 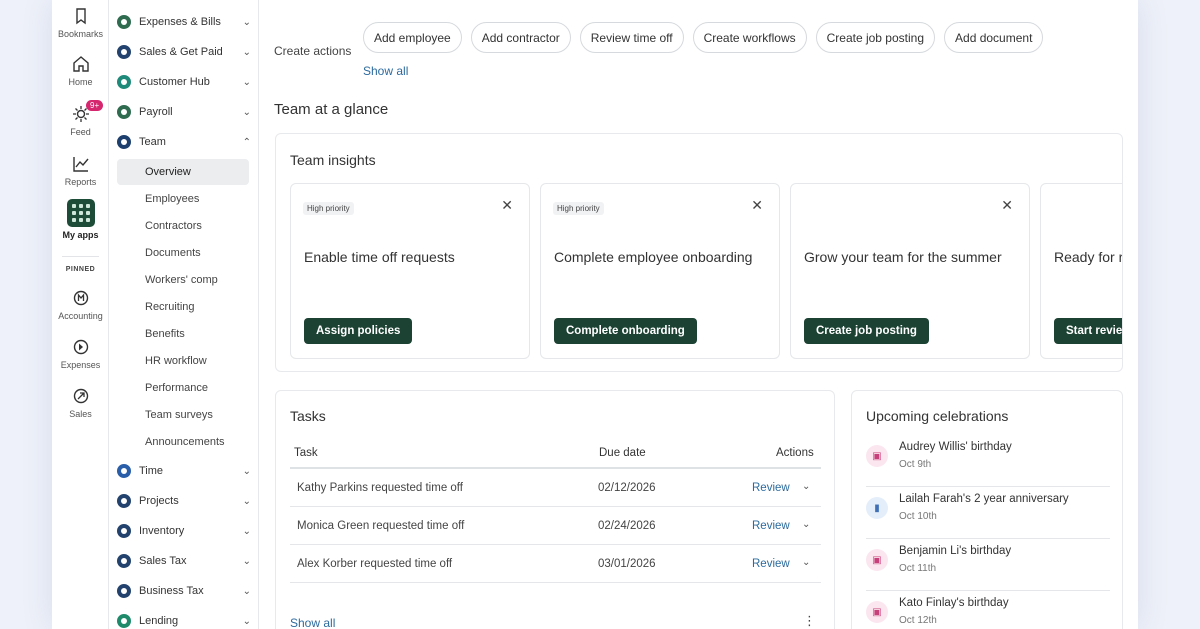 I want to click on nav-item-lending: Lending ⌄, so click(x=184, y=618).